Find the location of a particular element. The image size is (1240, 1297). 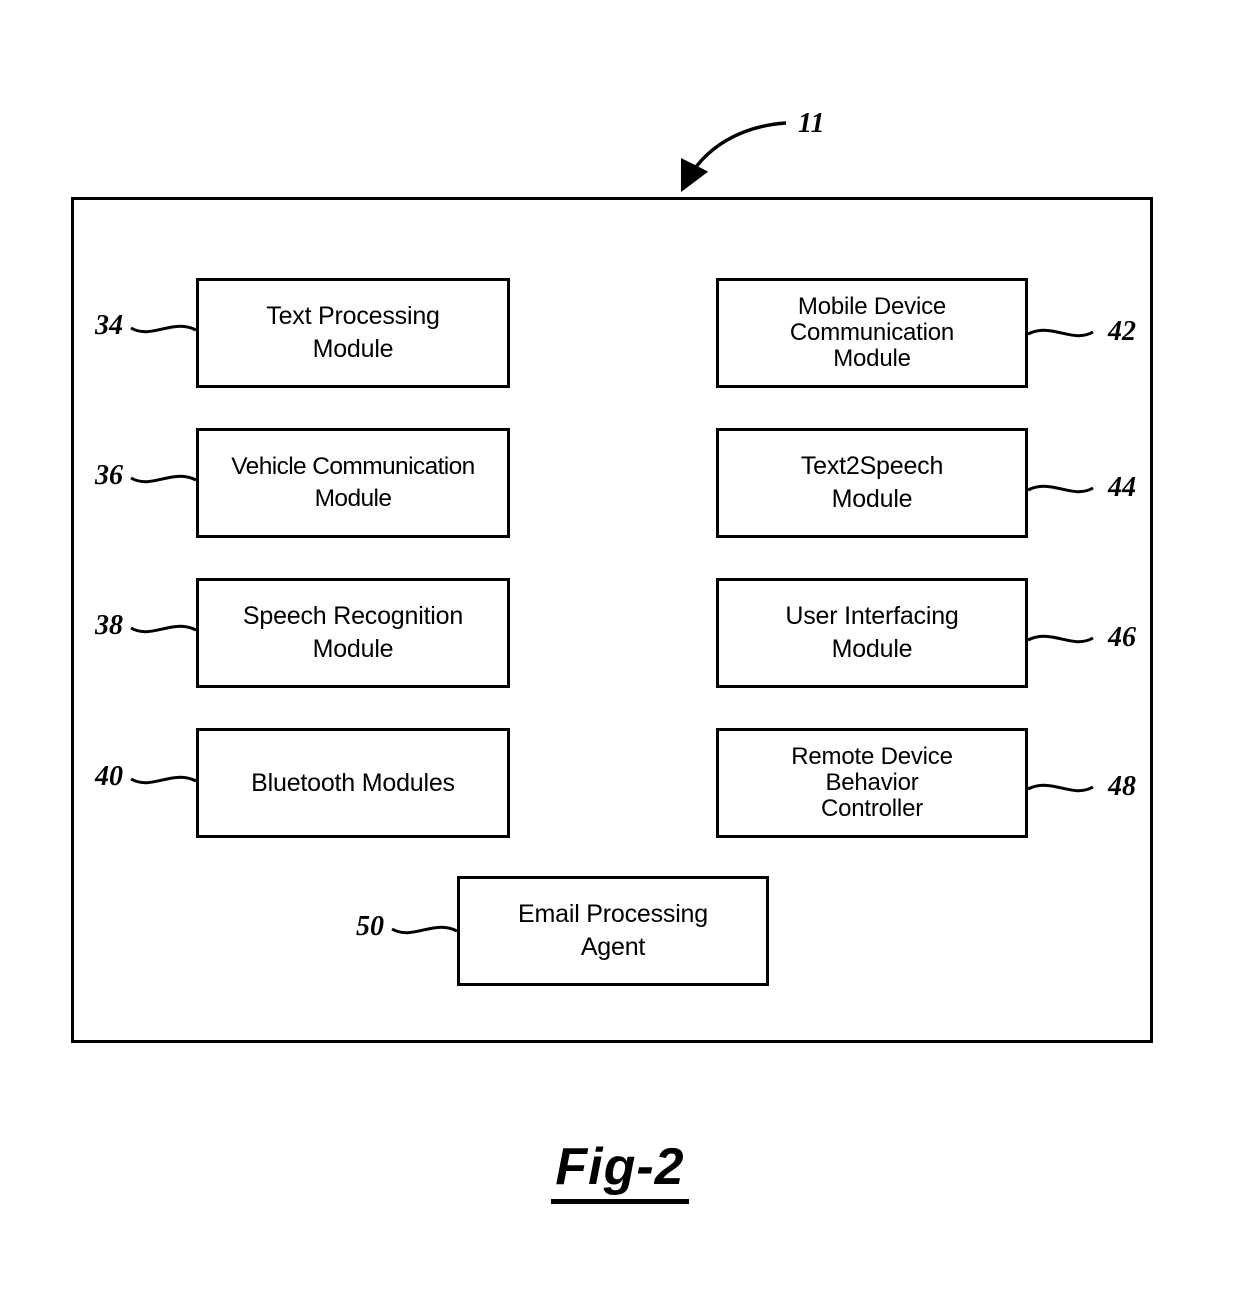

module-label-remote-device-behavior-controller: Remote Device Behavior Controller is located at coordinates (872, 782).